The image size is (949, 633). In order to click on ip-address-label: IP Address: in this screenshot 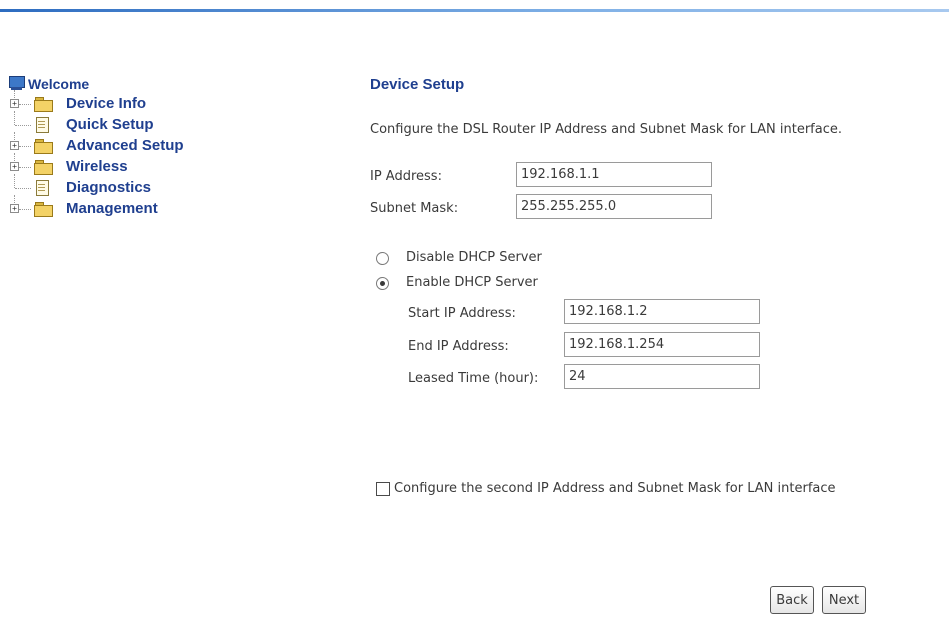, I will do `click(406, 176)`.